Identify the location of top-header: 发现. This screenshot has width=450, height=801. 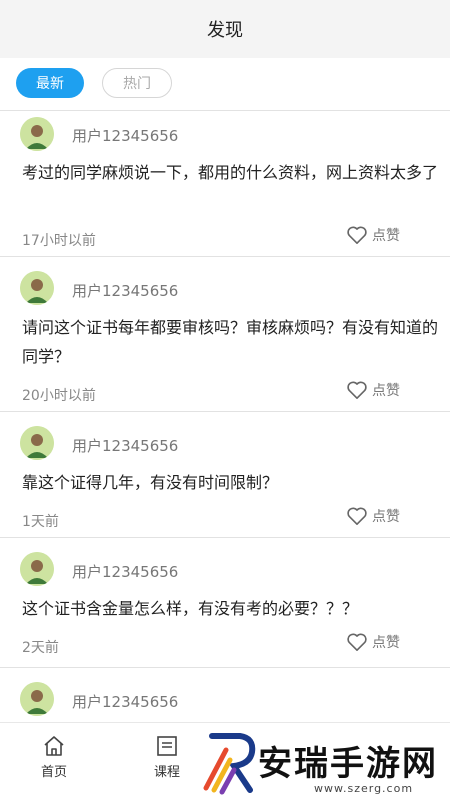
(225, 29).